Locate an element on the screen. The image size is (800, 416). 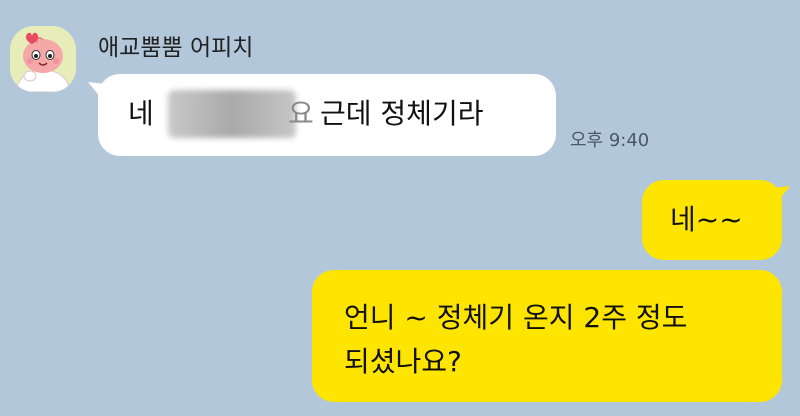
outgoing-message-bubble: 네~~ is located at coordinates (712, 220).